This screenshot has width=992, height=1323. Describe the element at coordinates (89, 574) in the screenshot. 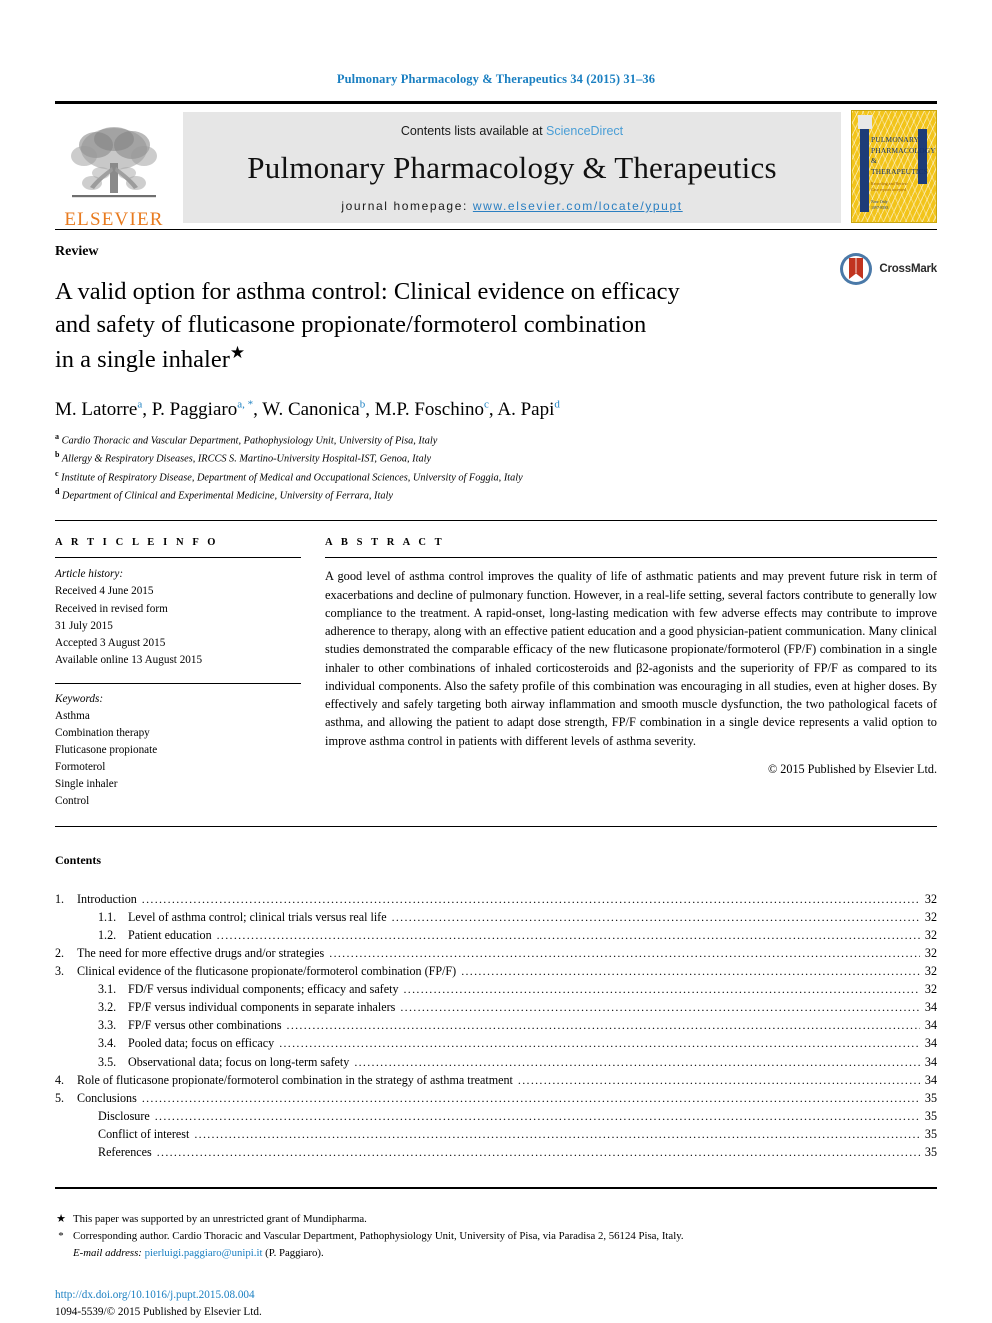

I see `article-history-label: Article history:` at that location.